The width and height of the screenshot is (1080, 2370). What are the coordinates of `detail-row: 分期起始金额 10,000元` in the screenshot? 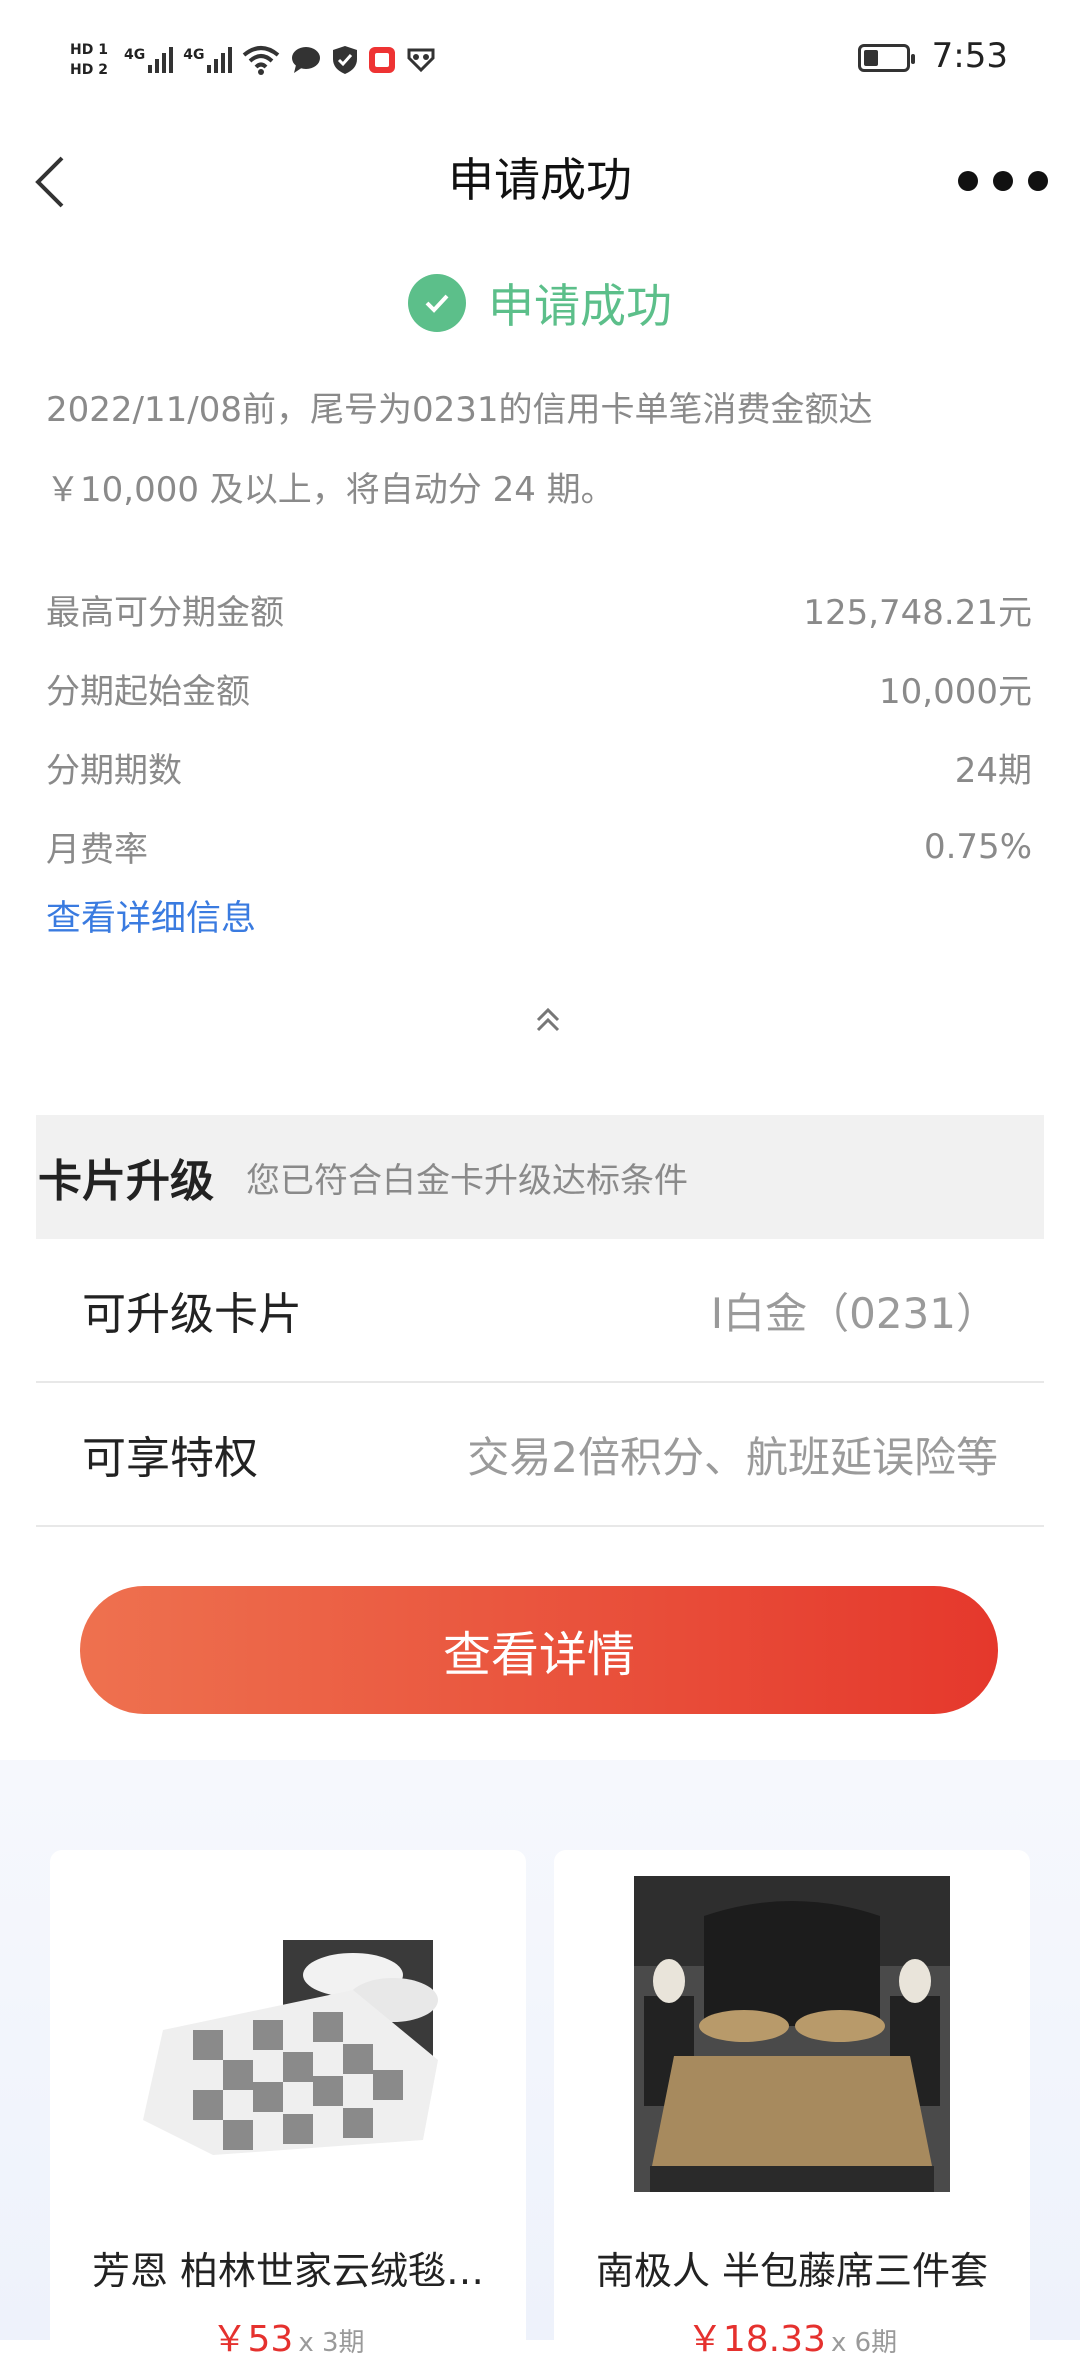 It's located at (539, 688).